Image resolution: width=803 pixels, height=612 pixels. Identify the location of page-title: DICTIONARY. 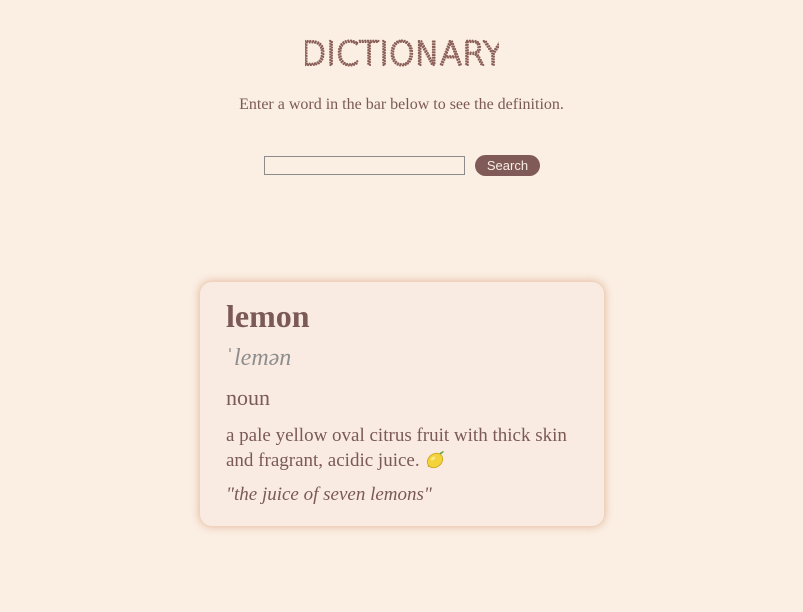
(402, 53).